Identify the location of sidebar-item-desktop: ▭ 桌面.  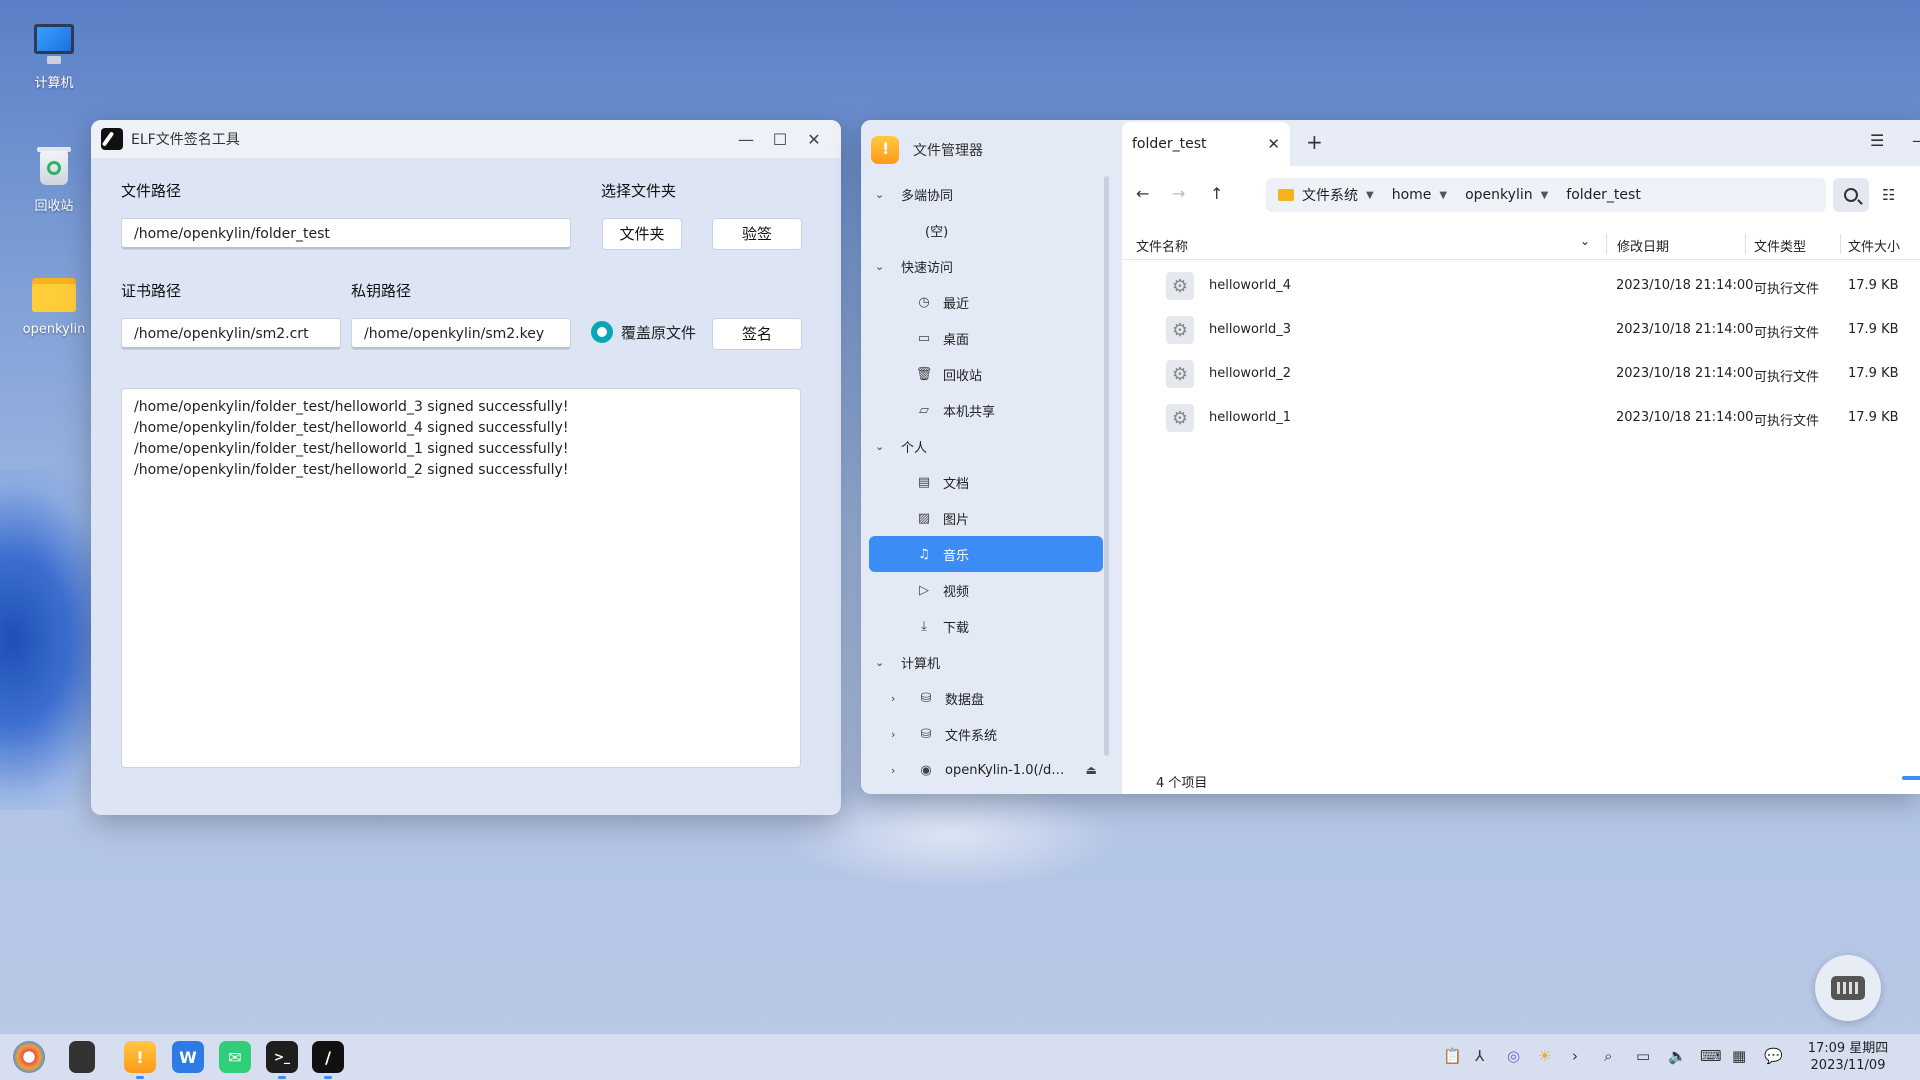
(986, 338).